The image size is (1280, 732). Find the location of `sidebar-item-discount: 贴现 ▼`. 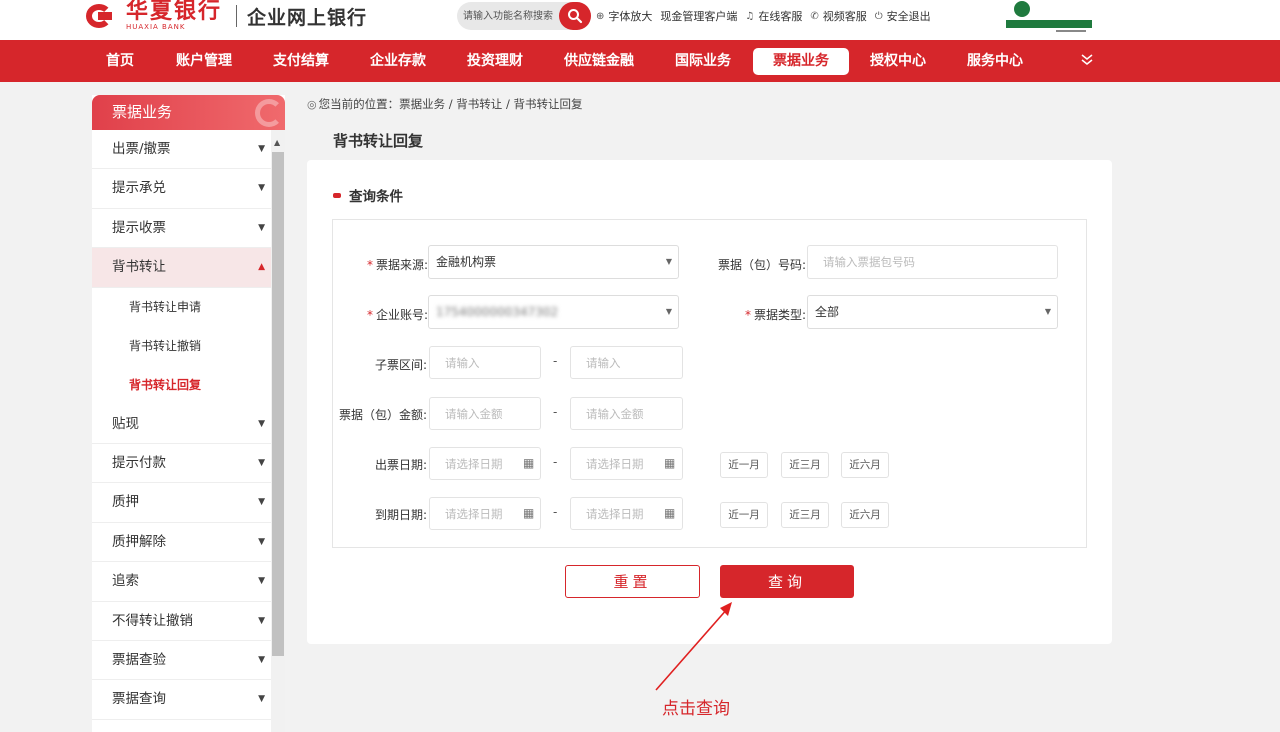

sidebar-item-discount: 贴现 ▼ is located at coordinates (181, 424).